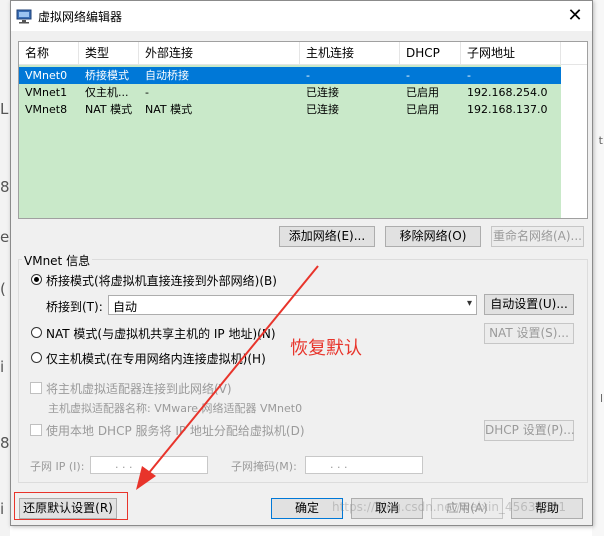  Describe the element at coordinates (326, 348) in the screenshot. I see `annotation-label: 恢复默认` at that location.